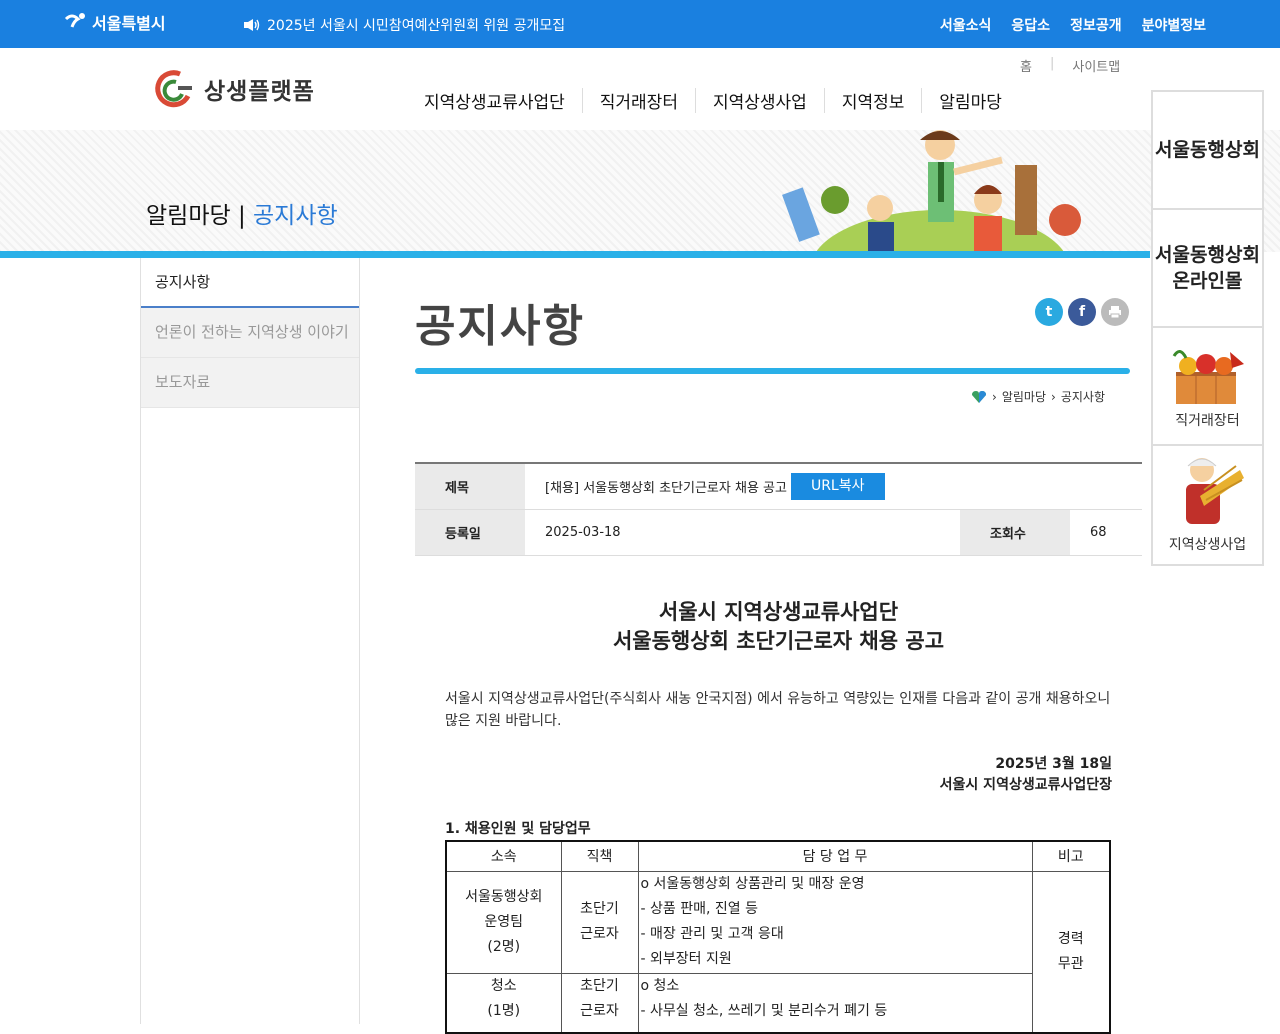 Image resolution: width=1280 pixels, height=1034 pixels. I want to click on doc-section-heading: 1. 채용인원 및 담당업무, so click(518, 829).